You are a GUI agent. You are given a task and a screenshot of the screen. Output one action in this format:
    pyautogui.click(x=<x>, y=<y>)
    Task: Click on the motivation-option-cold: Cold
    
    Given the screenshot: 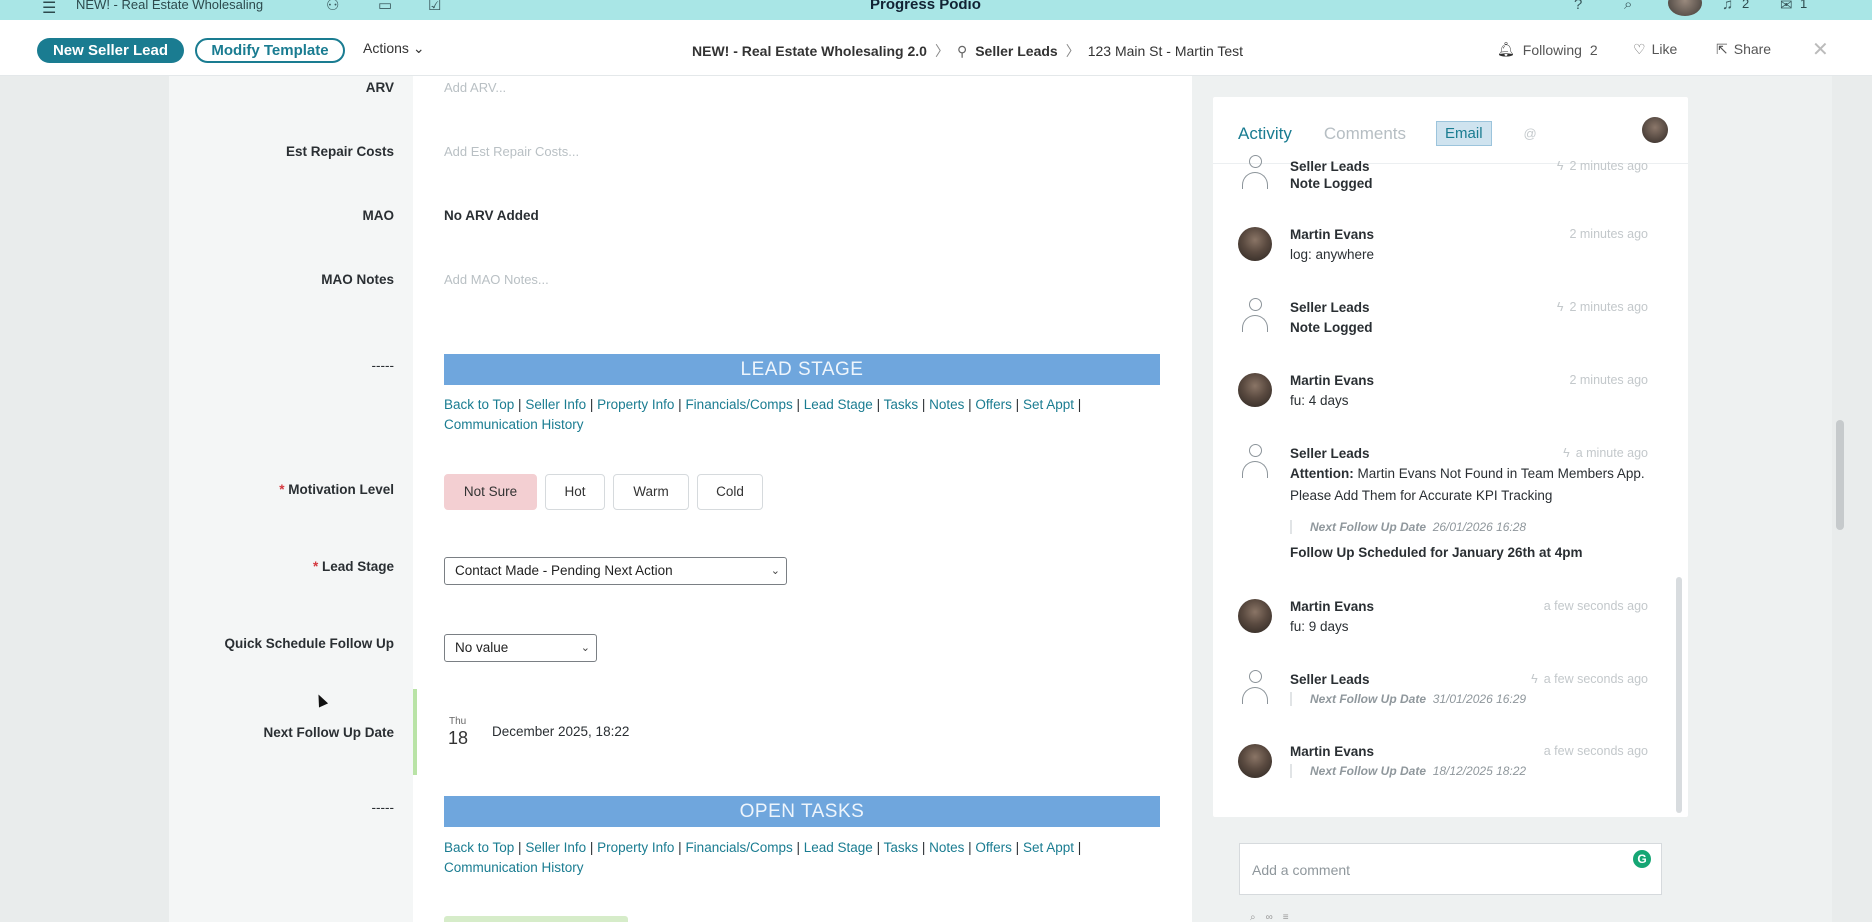 What is the action you would take?
    pyautogui.click(x=730, y=492)
    